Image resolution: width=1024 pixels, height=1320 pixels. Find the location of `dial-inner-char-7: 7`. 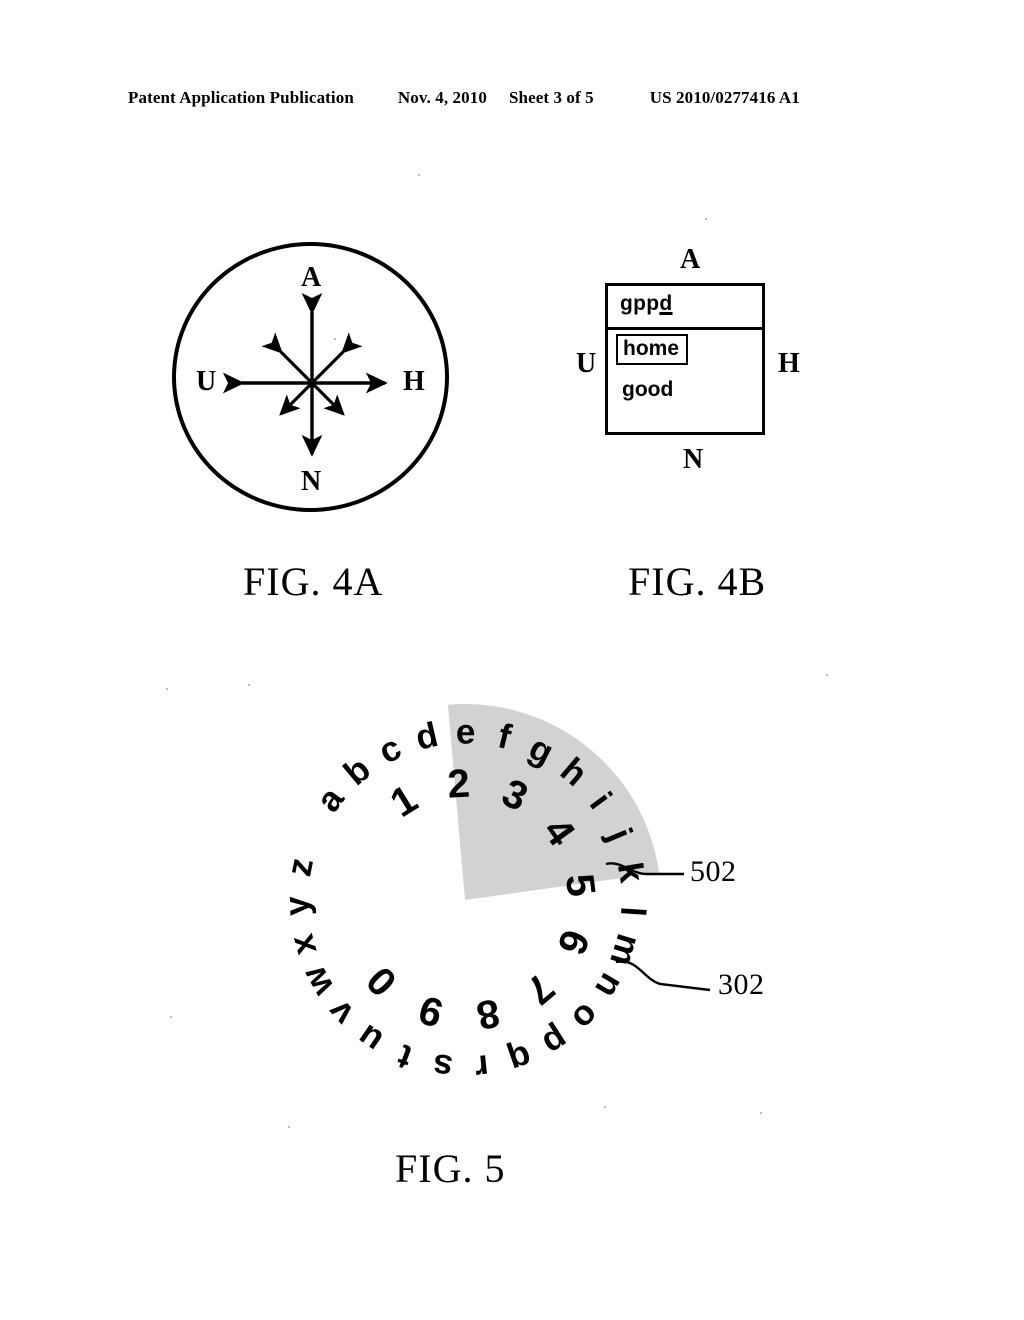

dial-inner-char-7: 7 is located at coordinates (539, 989).